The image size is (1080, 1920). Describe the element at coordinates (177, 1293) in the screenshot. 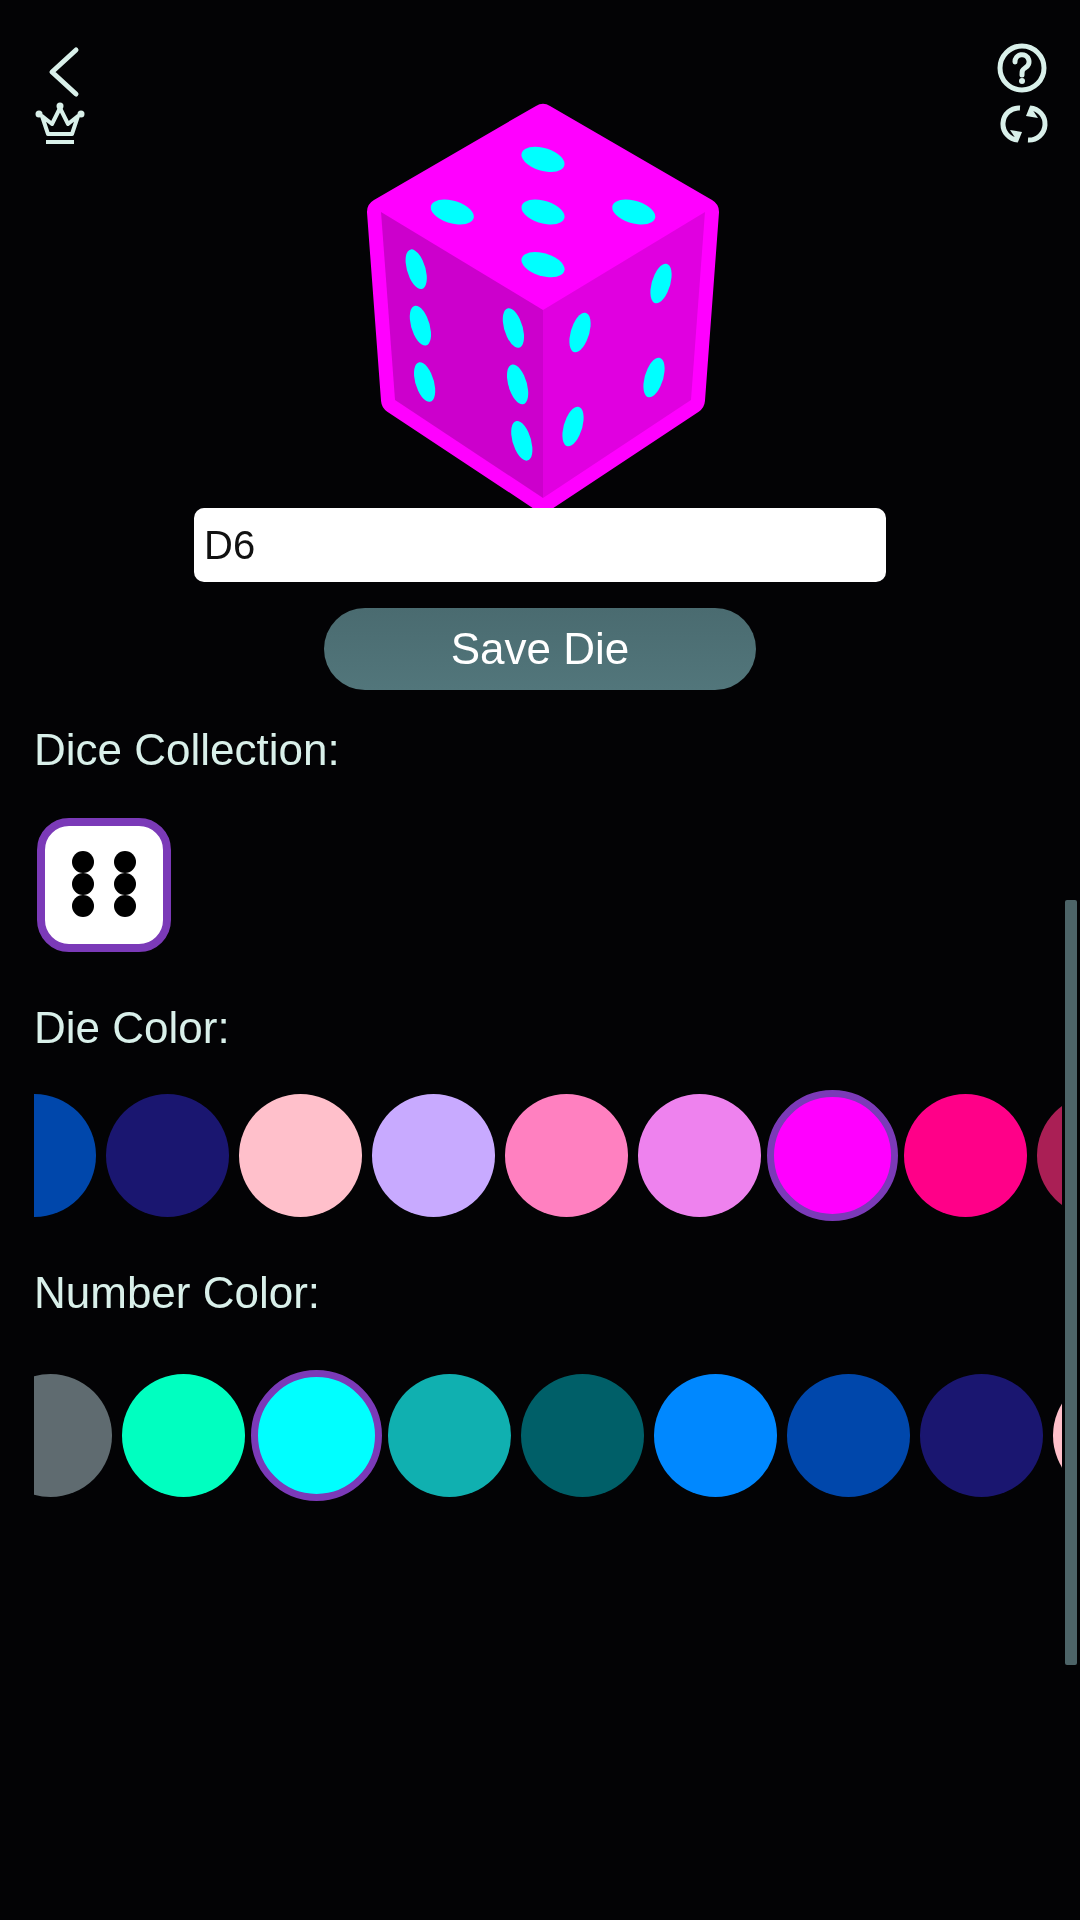

I see `section-label: Number Color:` at that location.